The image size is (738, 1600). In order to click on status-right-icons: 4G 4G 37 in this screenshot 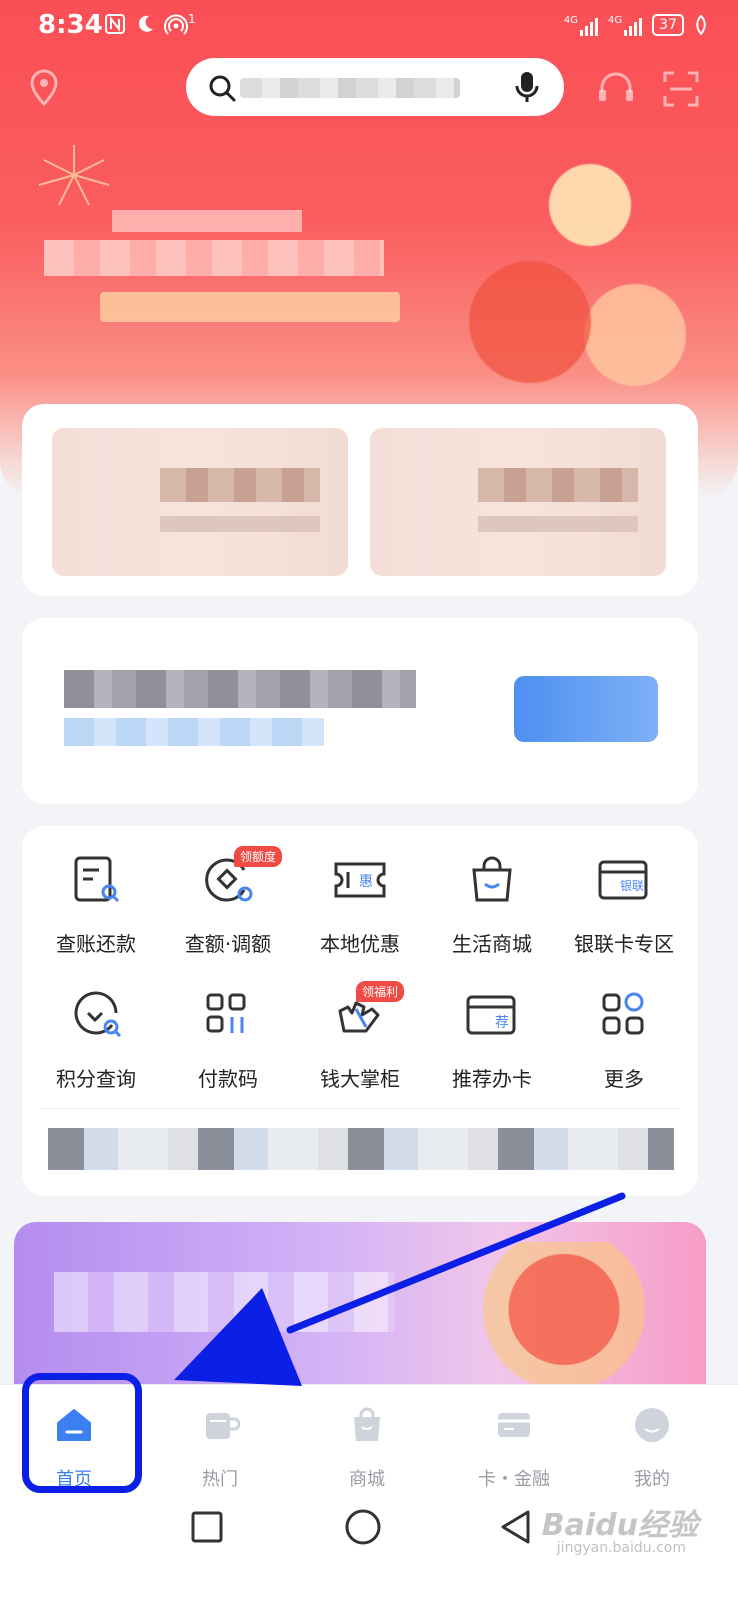, I will do `click(636, 25)`.